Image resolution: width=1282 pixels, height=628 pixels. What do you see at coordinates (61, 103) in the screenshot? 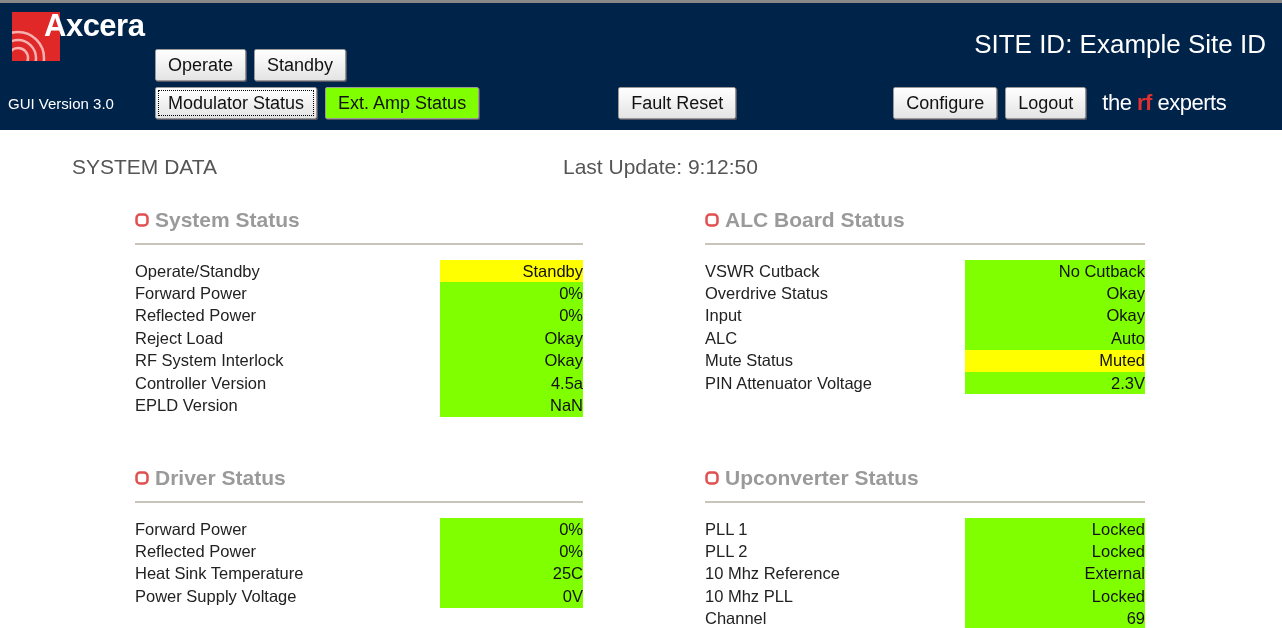
I see `gui-version: GUI Version 3.0` at bounding box center [61, 103].